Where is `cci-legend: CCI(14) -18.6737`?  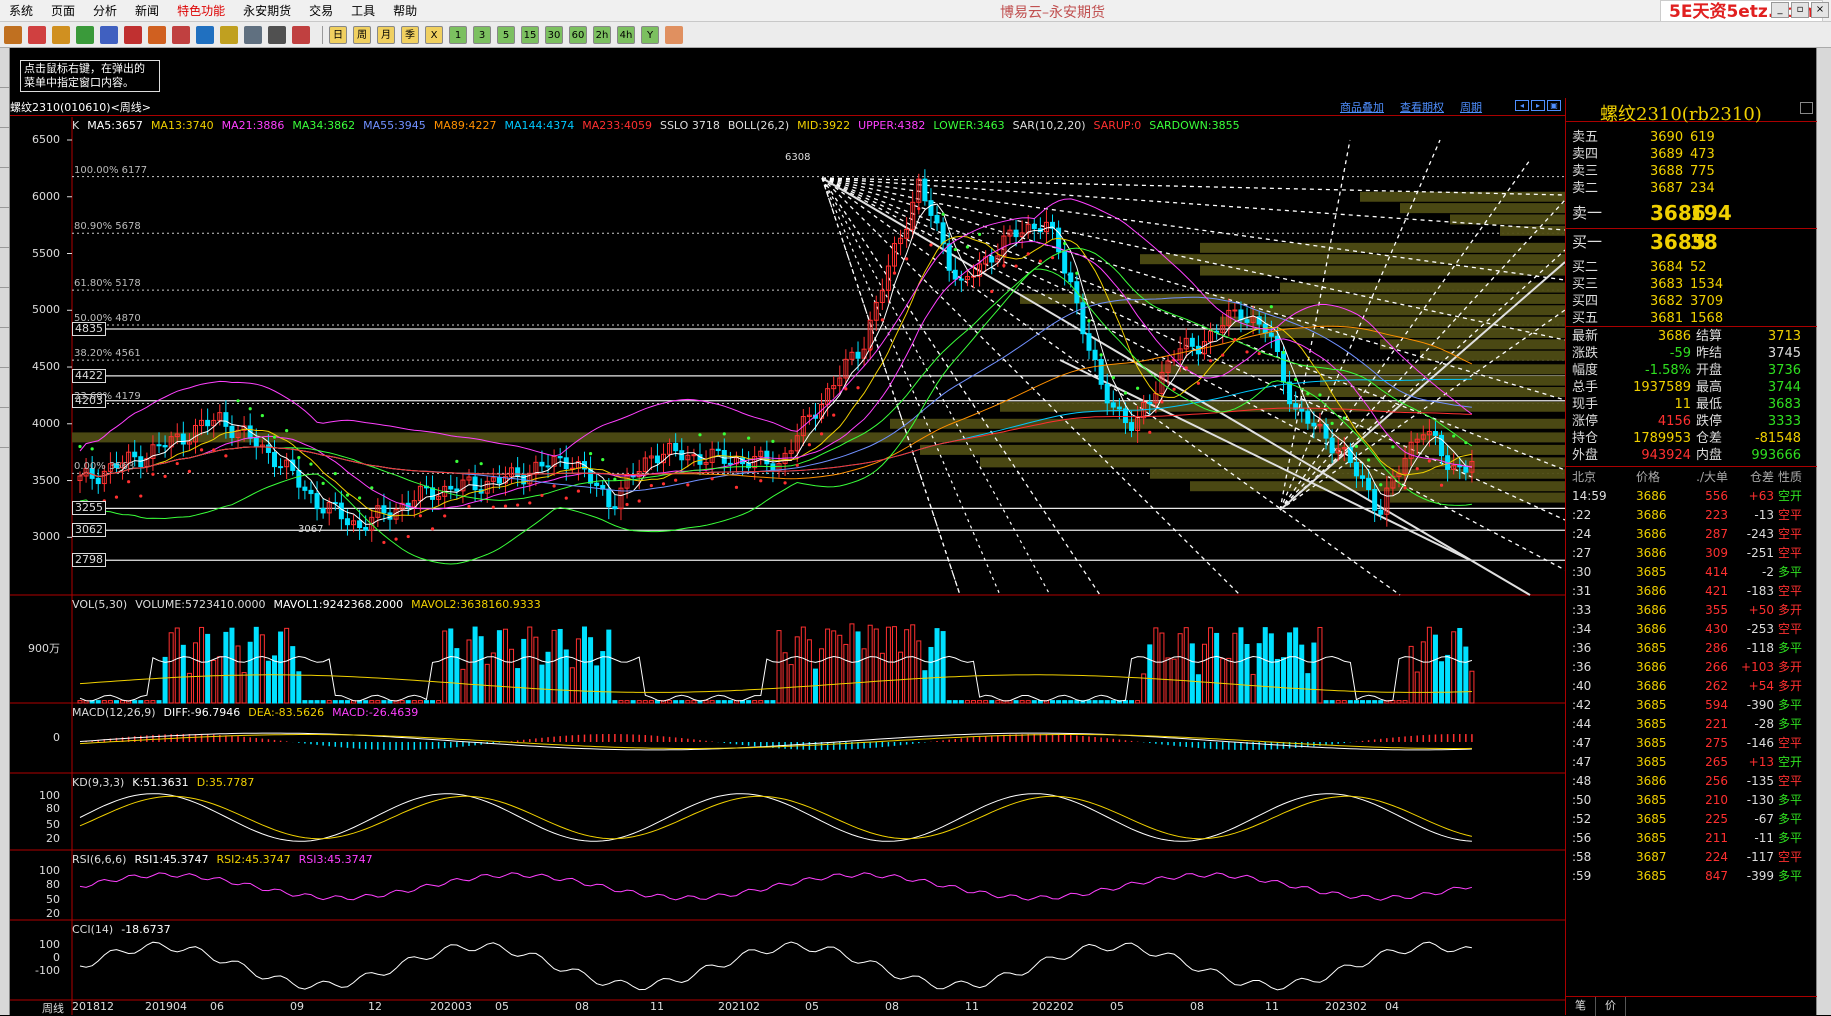 cci-legend: CCI(14) -18.6737 is located at coordinates (121, 930).